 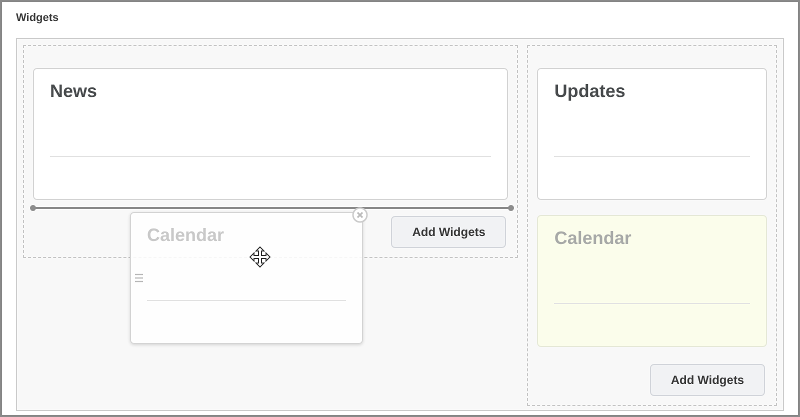 I want to click on drag-handle-icon, so click(x=139, y=278).